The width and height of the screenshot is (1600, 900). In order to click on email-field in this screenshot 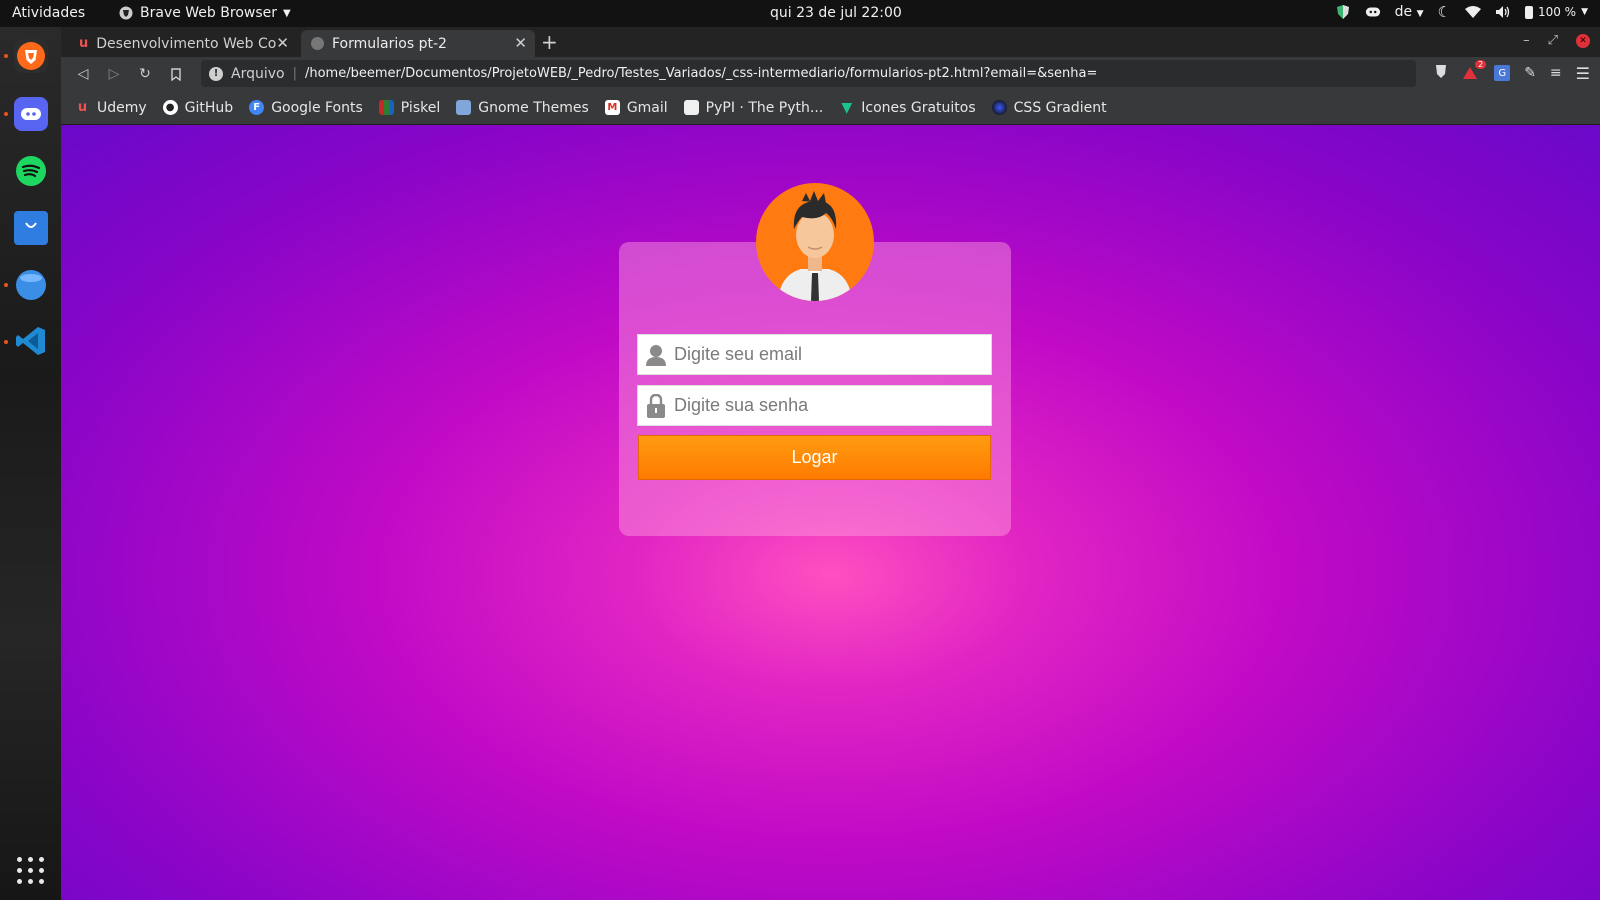, I will do `click(814, 354)`.